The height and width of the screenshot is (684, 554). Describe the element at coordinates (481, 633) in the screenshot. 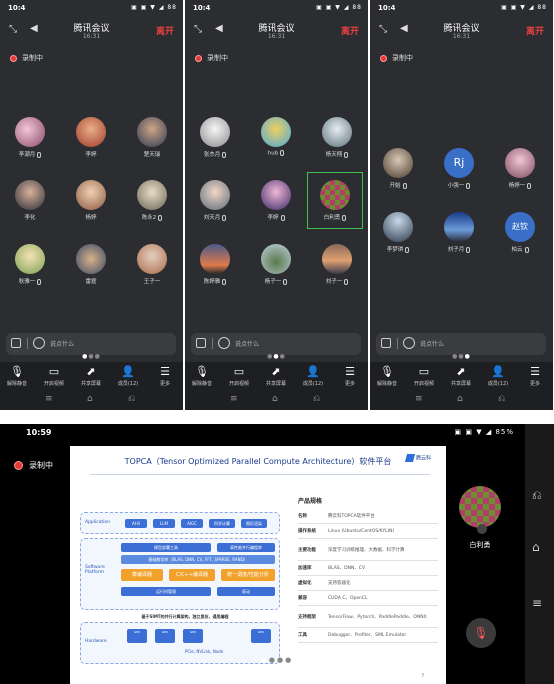

I see `mute-toggle-button: 🎙` at that location.